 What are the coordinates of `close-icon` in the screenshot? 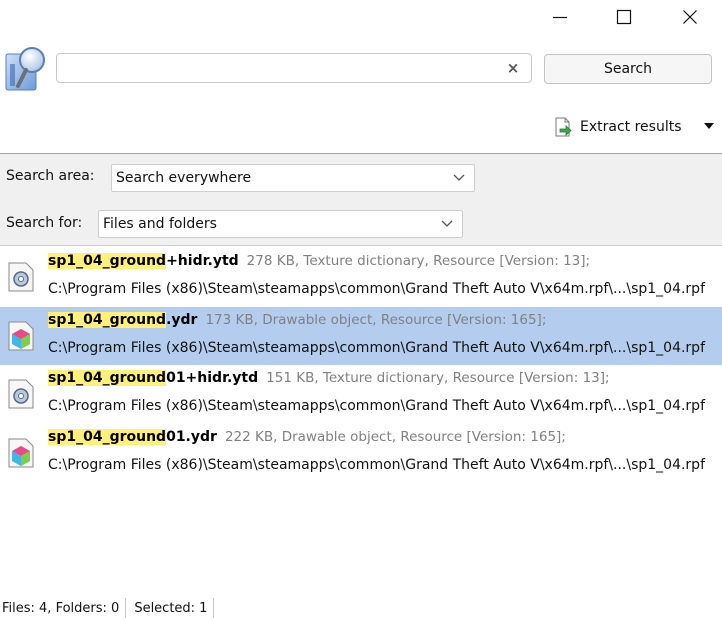 It's located at (690, 17).